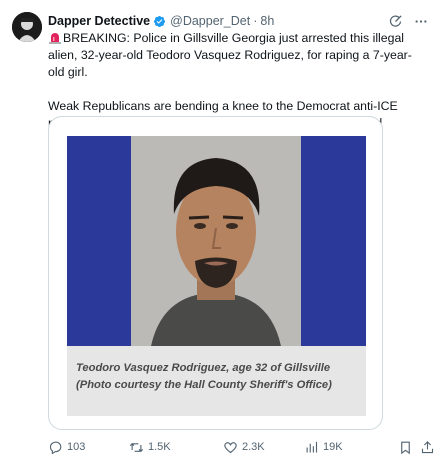  I want to click on author-handle: @Dapper_Det, so click(210, 21).